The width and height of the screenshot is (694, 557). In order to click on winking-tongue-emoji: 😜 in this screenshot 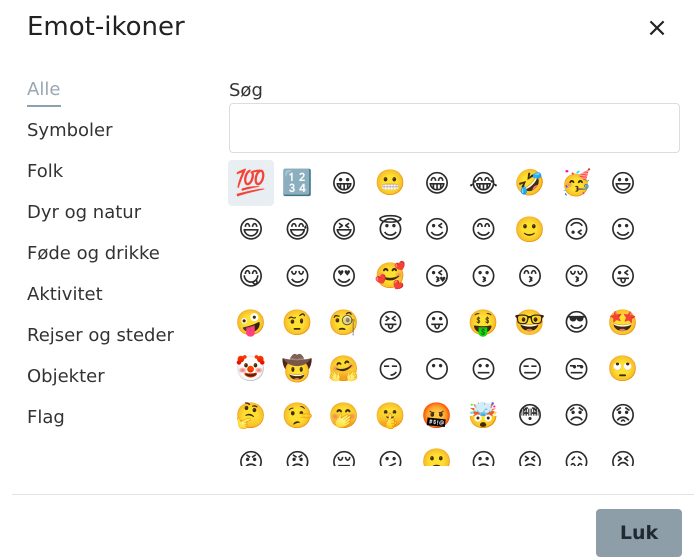, I will do `click(623, 276)`.